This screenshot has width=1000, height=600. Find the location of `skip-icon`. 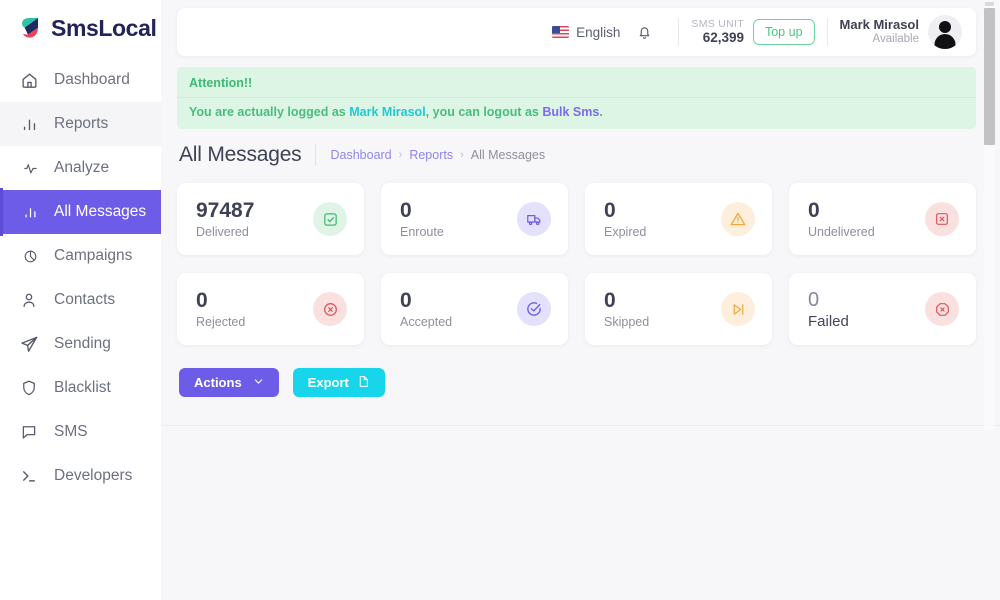

skip-icon is located at coordinates (738, 309).